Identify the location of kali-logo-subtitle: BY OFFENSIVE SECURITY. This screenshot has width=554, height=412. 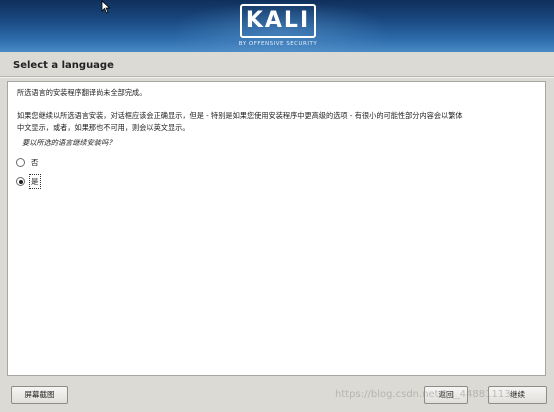
(278, 44).